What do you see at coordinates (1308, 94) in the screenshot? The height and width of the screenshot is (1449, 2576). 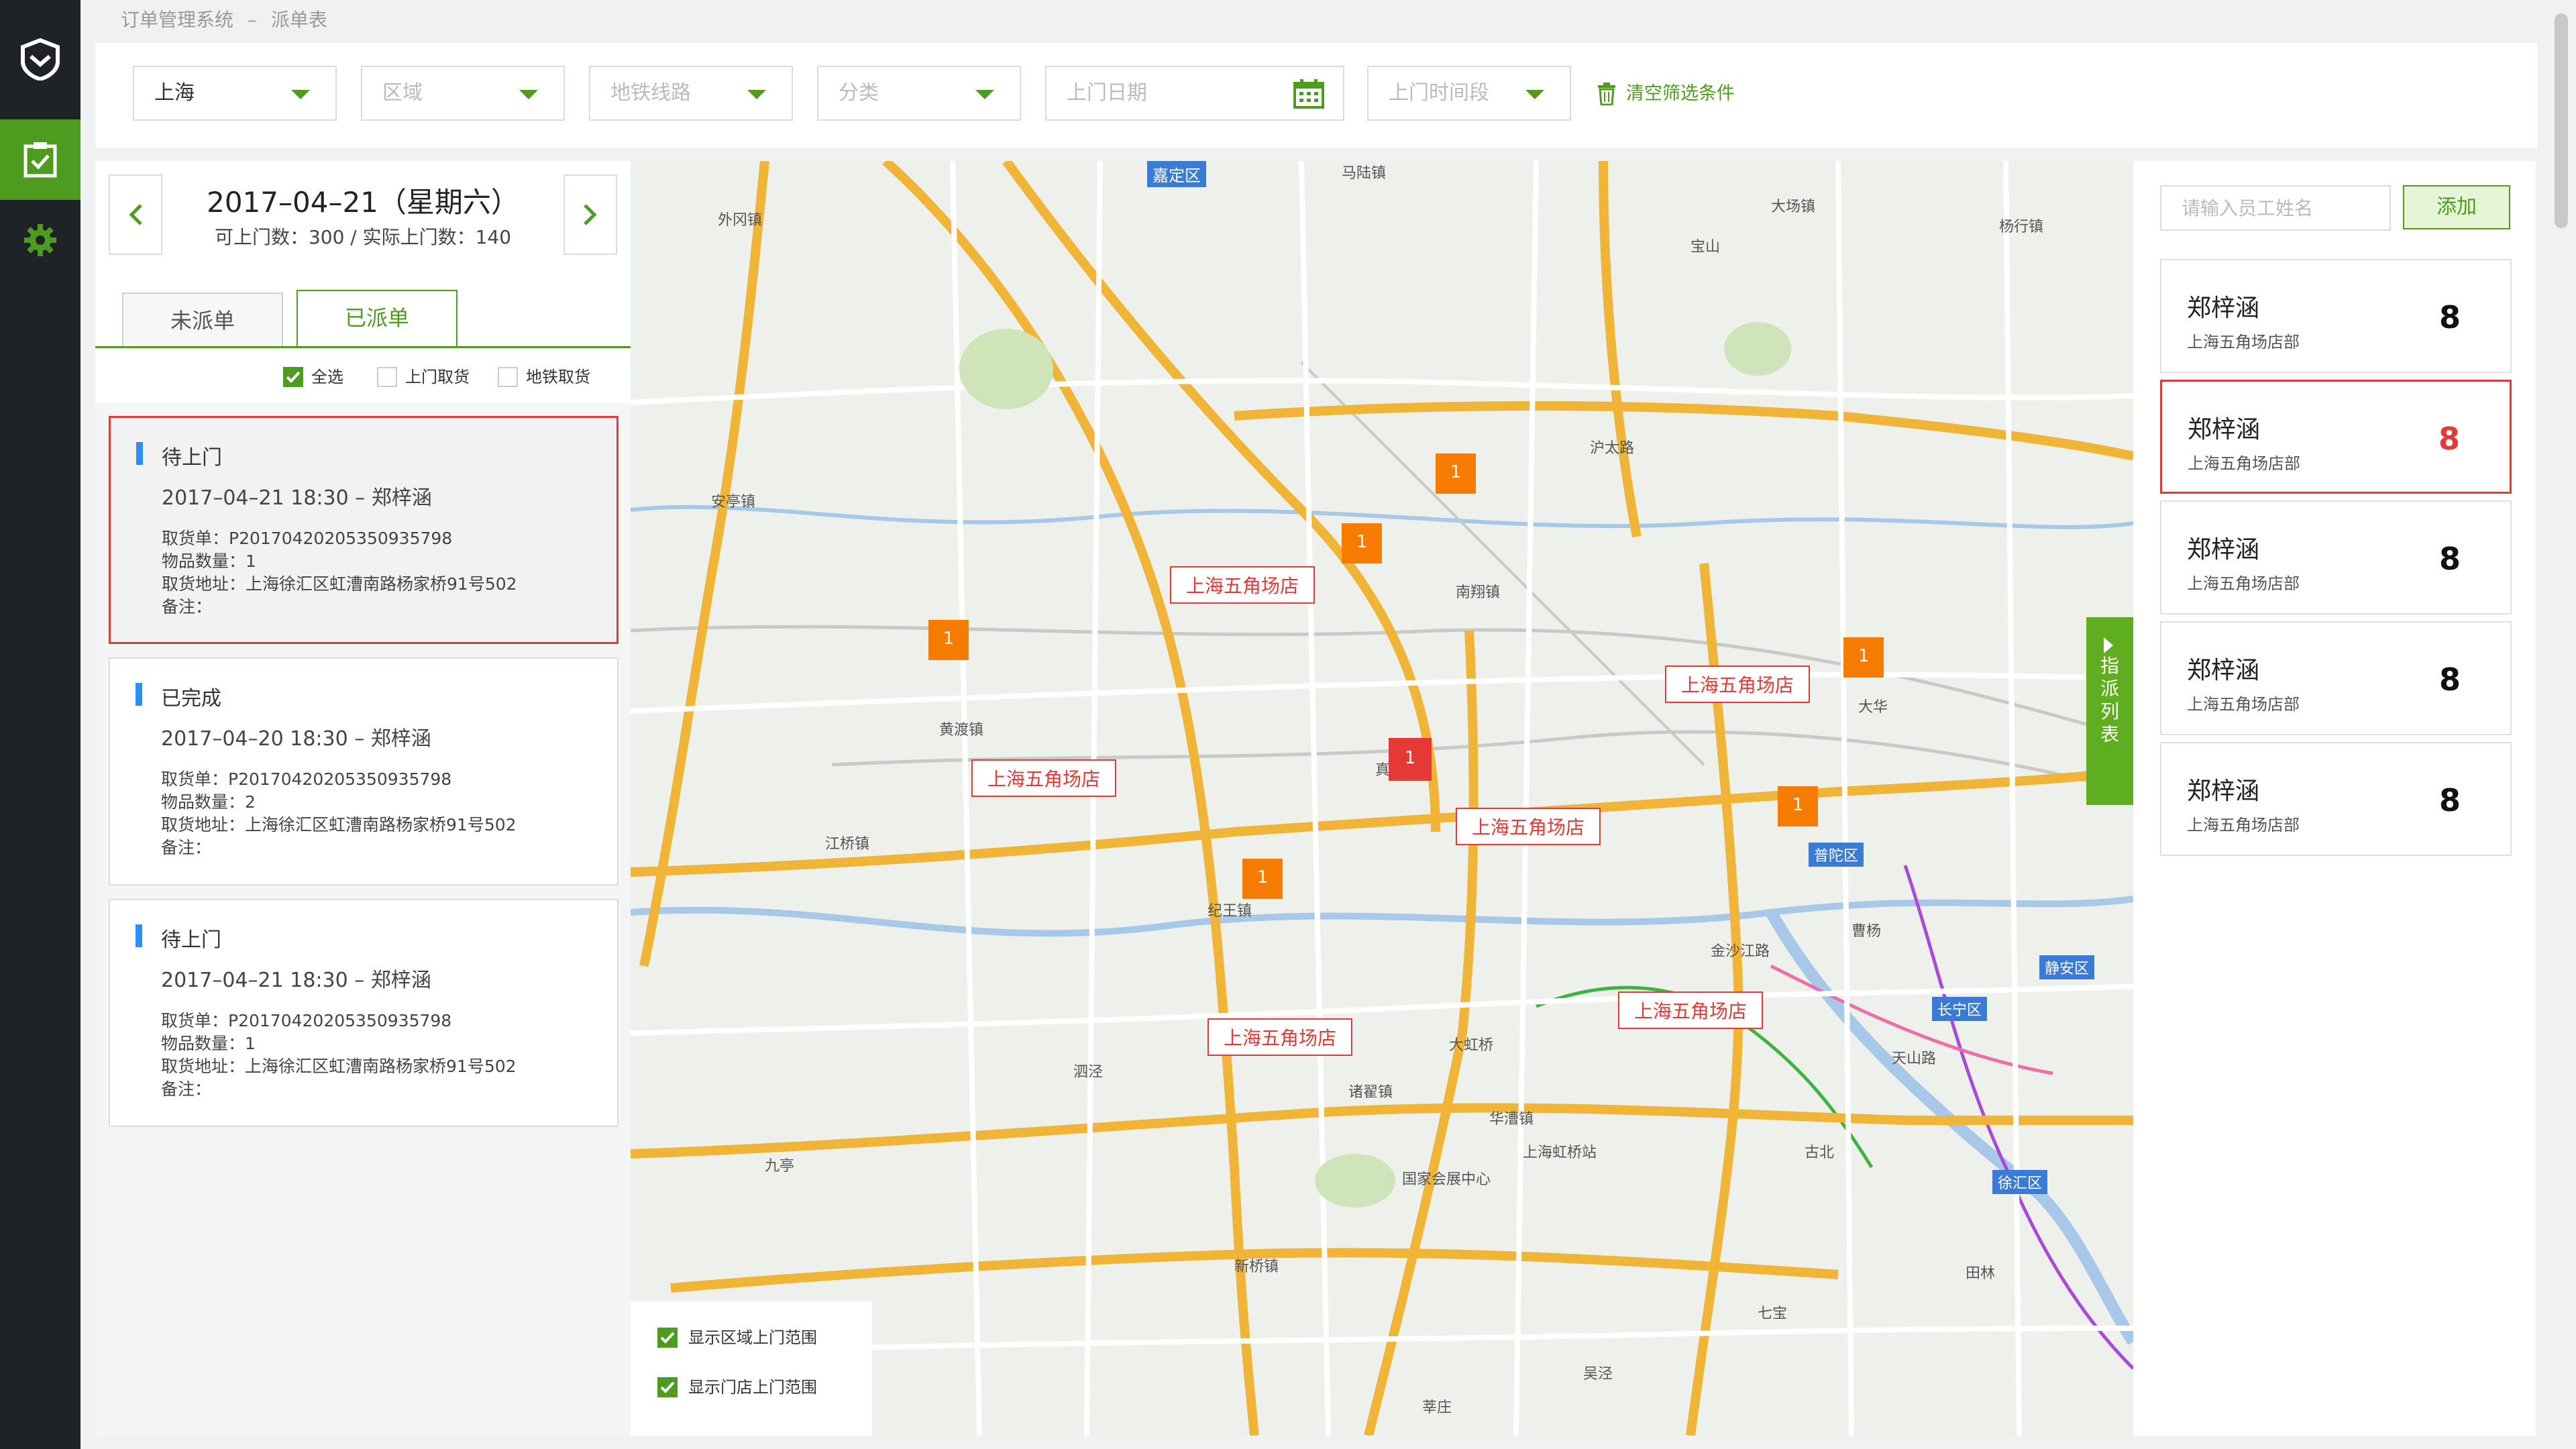 I see `calendar-icon` at bounding box center [1308, 94].